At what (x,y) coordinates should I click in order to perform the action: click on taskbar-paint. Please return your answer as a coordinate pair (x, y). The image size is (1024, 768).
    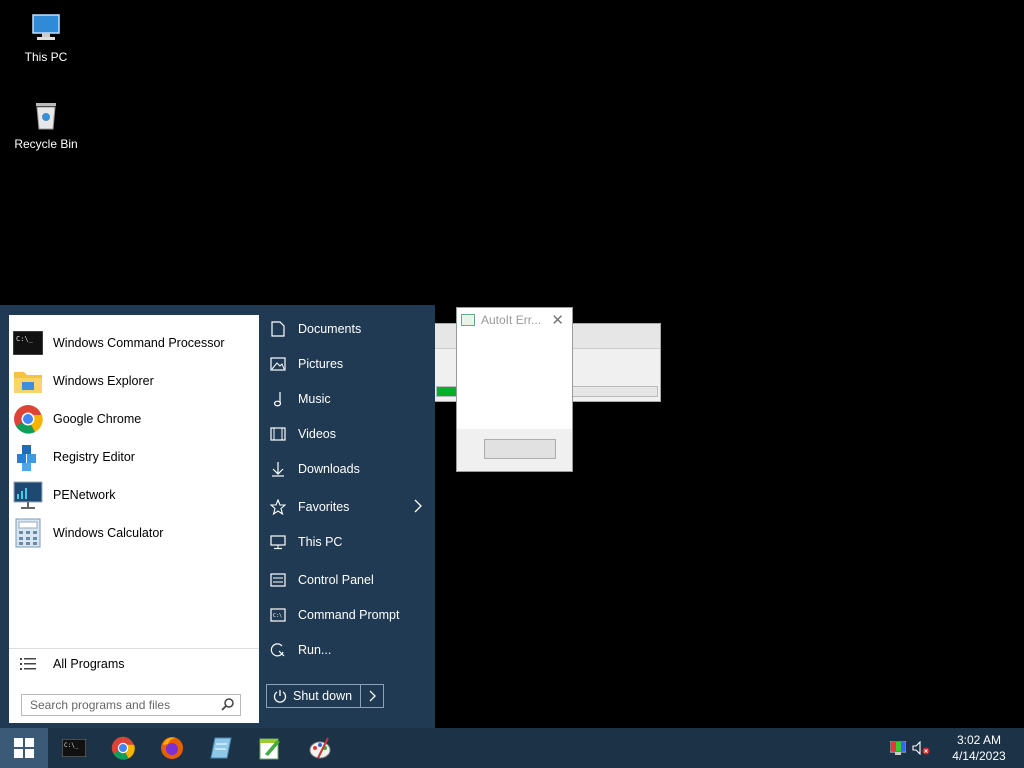
    Looking at the image, I should click on (320, 748).